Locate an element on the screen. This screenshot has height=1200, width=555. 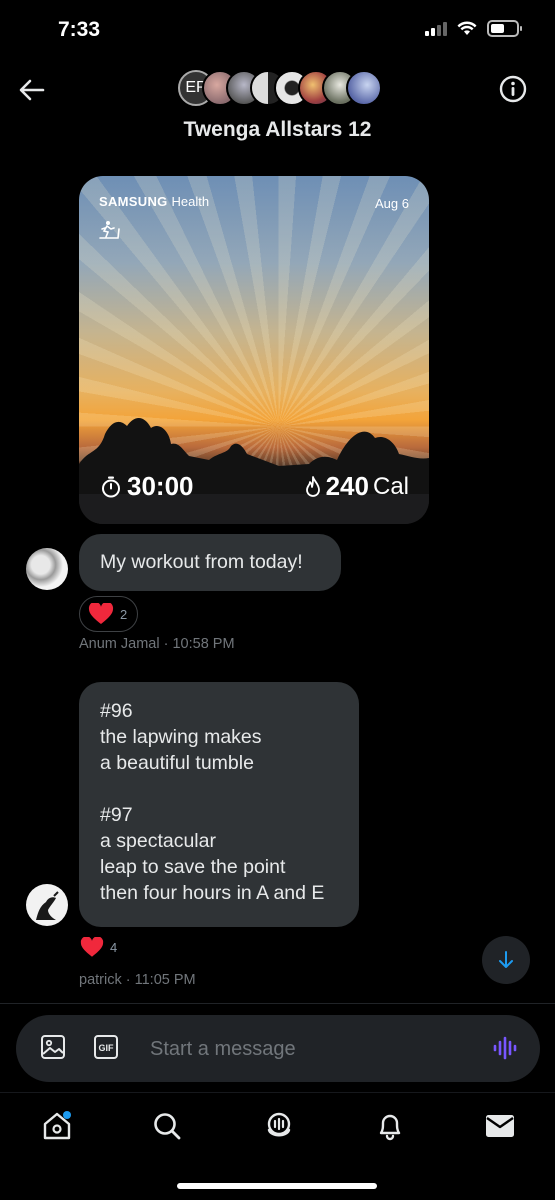
back-arrow-icon is located at coordinates (32, 90).